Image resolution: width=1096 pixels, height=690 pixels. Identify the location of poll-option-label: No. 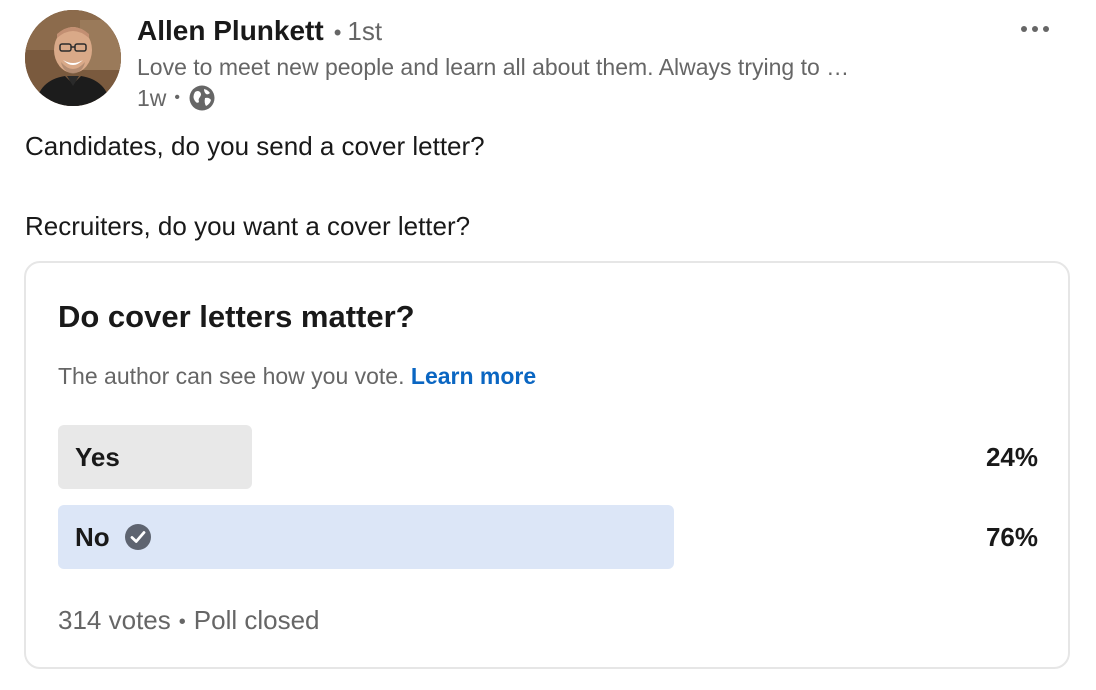
(92, 536).